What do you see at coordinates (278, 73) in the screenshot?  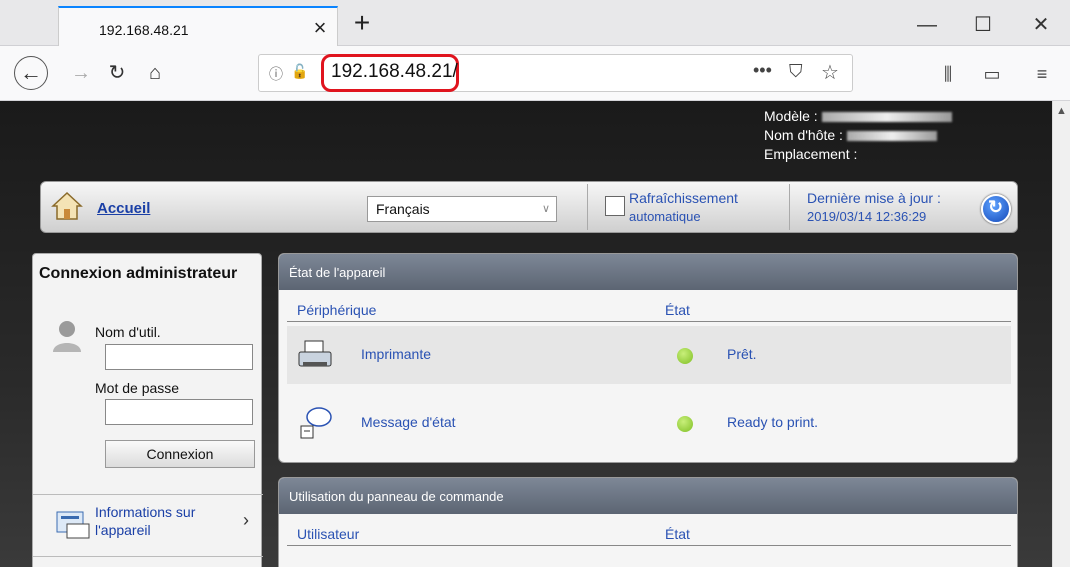 I see `info-icon: ⓘ` at bounding box center [278, 73].